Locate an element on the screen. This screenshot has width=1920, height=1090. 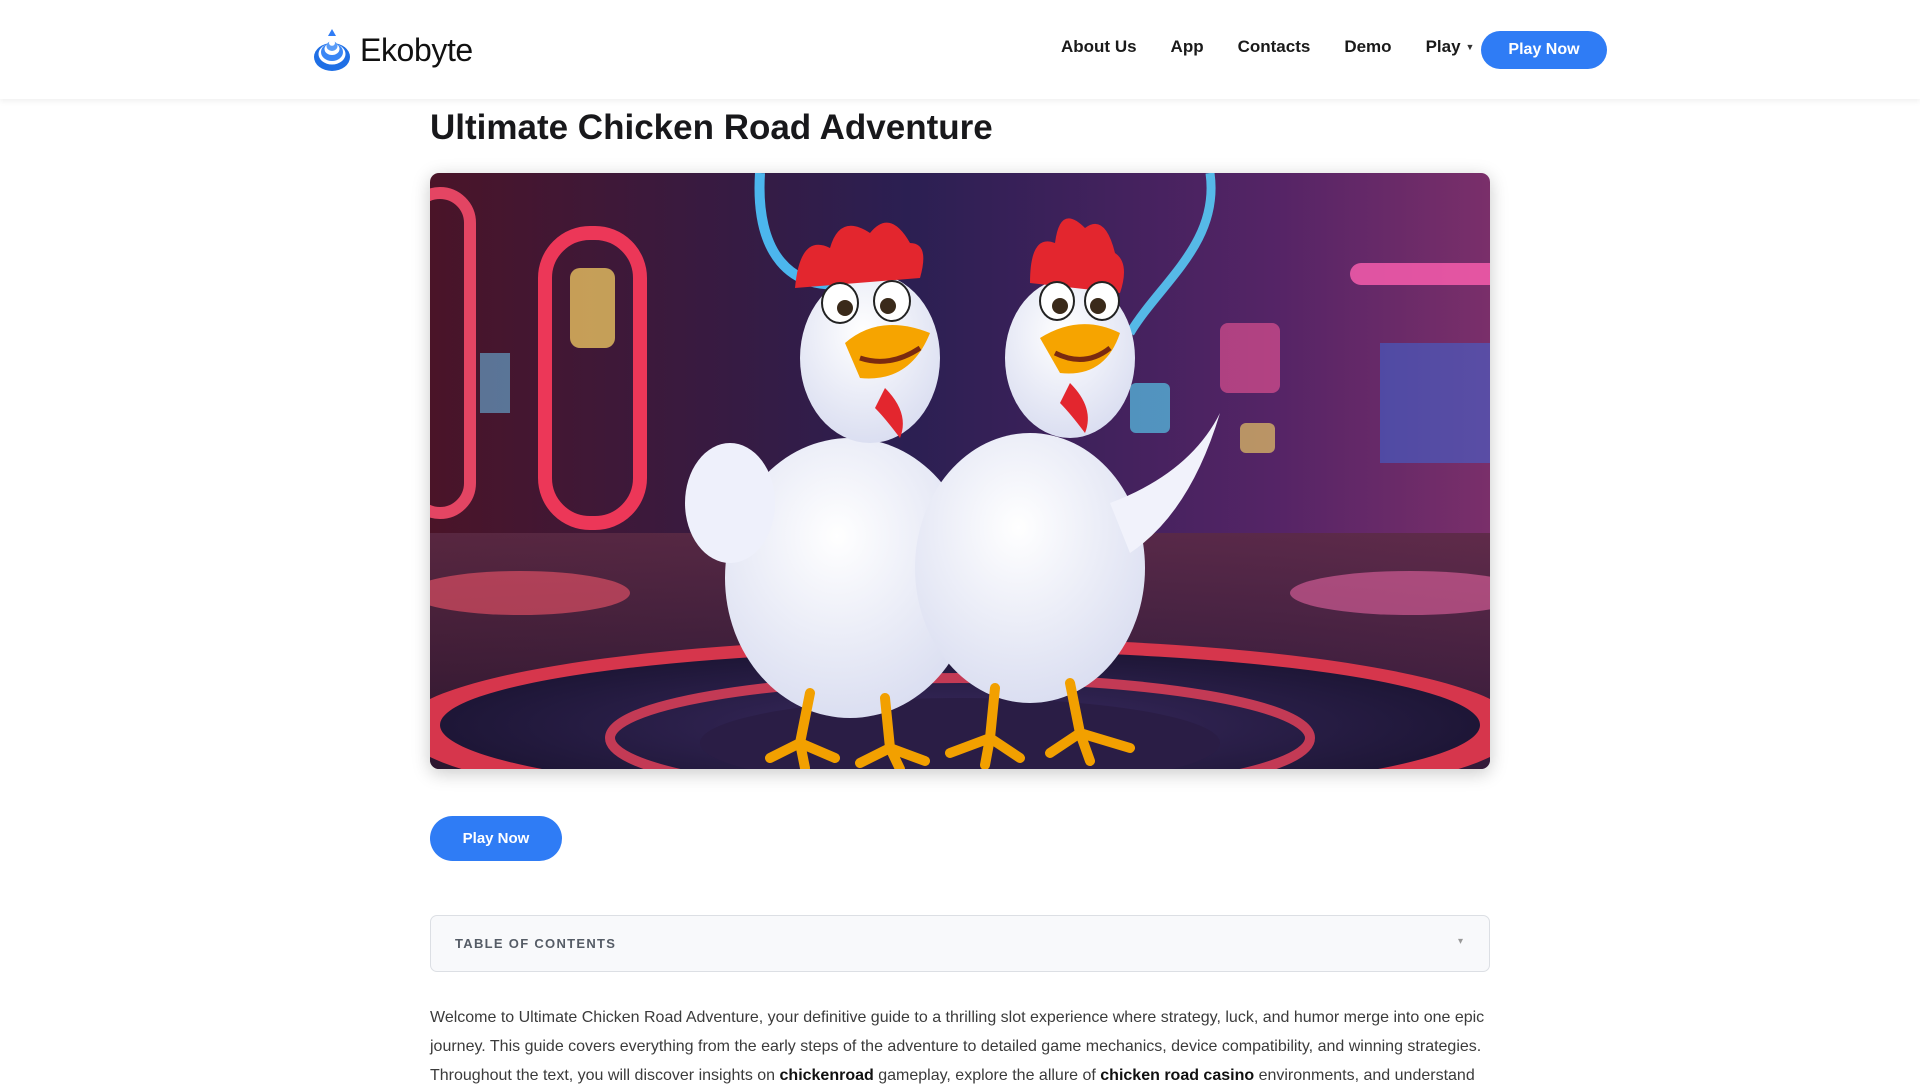
spiral-logo-icon is located at coordinates (332, 50).